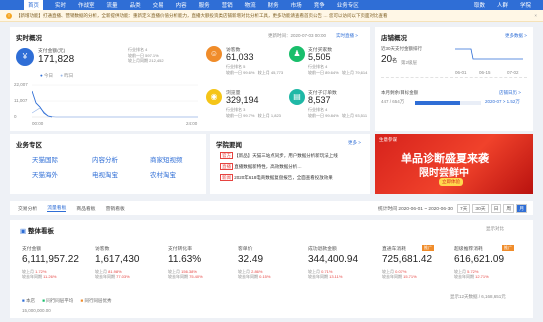  What do you see at coordinates (338, 69) in the screenshot?
I see `buyers-sub: 行业排名 4 较前一日 89.64% 较上月 79,614` at bounding box center [338, 69].